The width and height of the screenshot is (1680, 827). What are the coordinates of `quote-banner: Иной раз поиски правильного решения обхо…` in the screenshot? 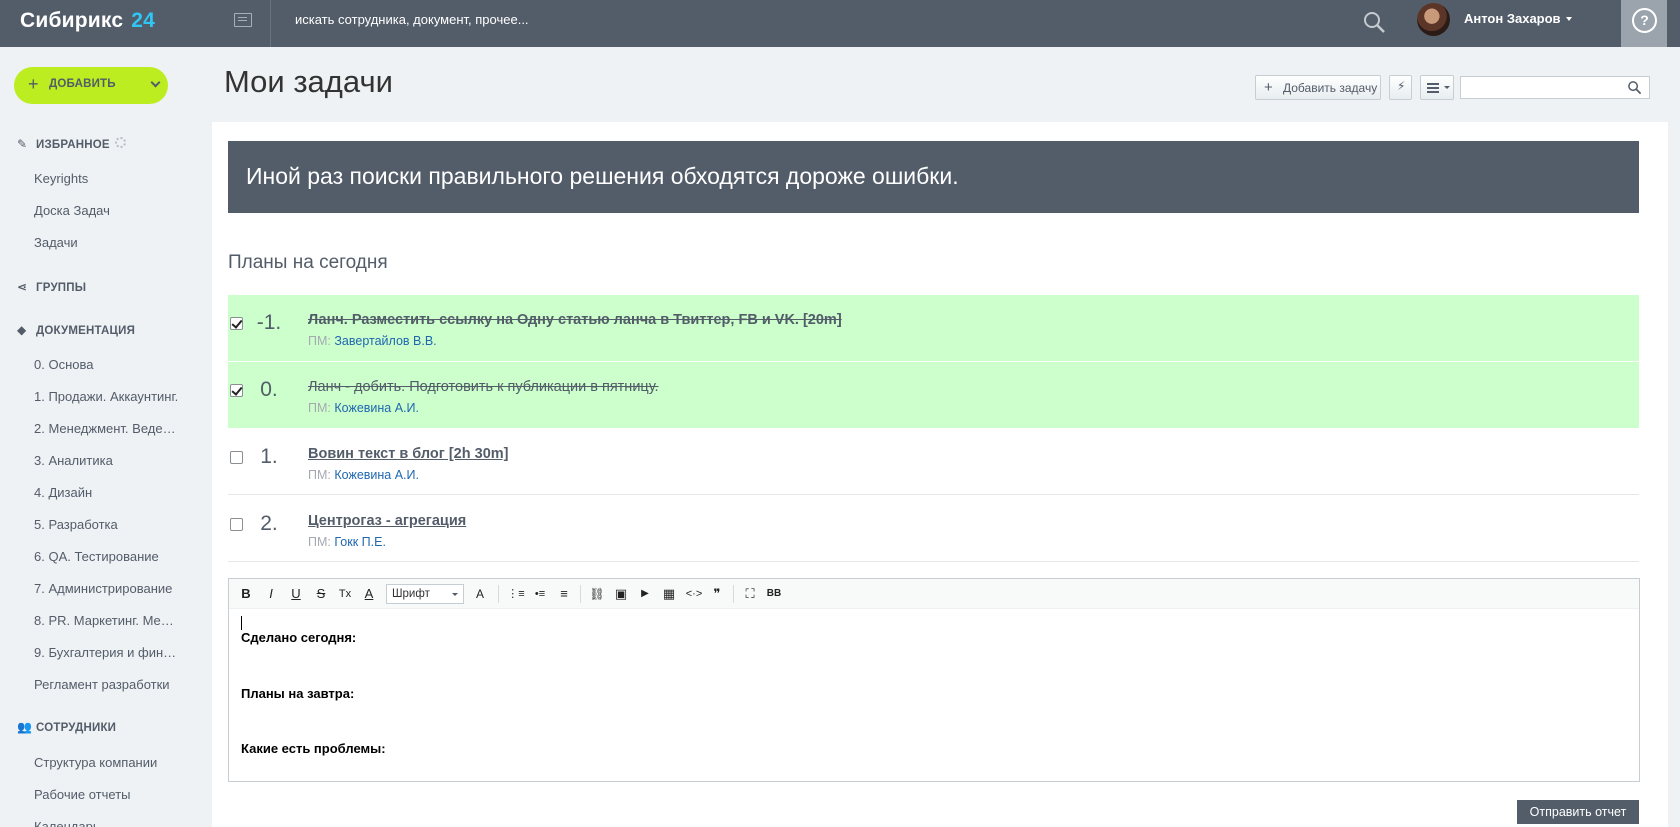 It's located at (933, 177).